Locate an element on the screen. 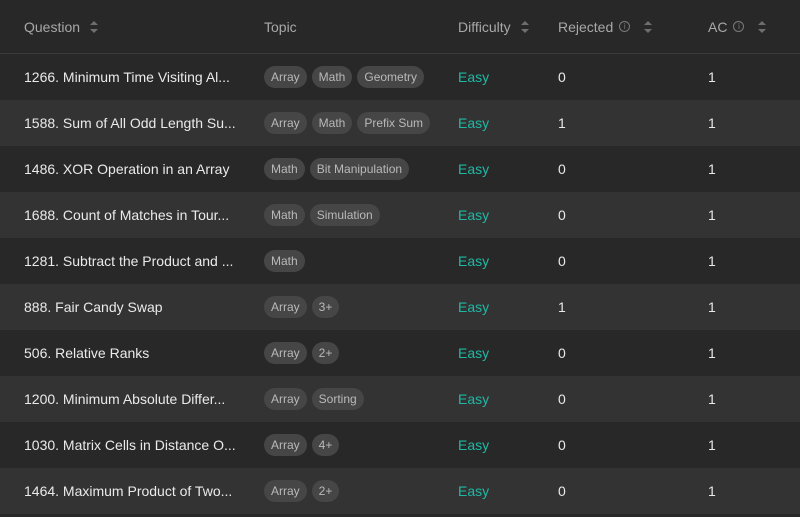 The width and height of the screenshot is (800, 517). topic-tag: Geometry is located at coordinates (391, 77).